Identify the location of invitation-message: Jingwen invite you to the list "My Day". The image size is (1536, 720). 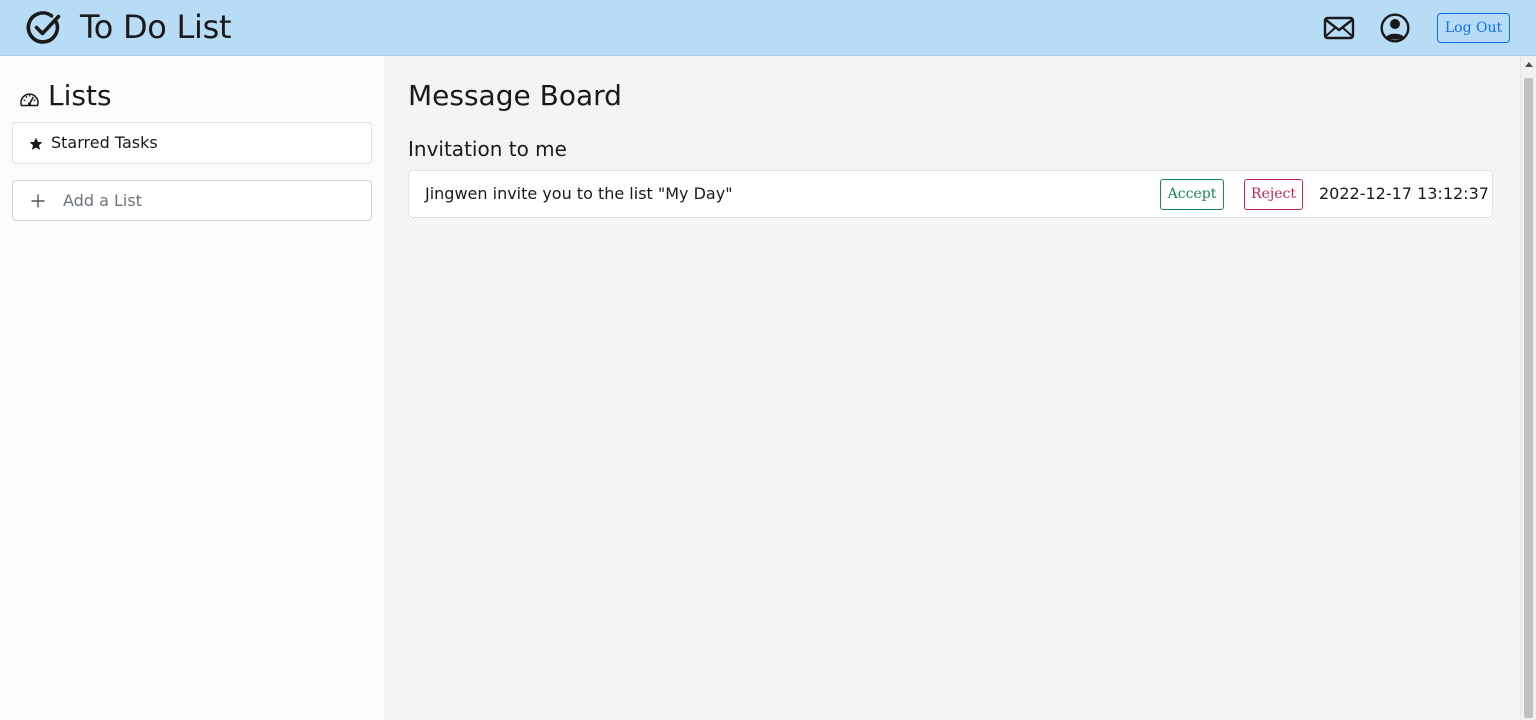
(579, 193).